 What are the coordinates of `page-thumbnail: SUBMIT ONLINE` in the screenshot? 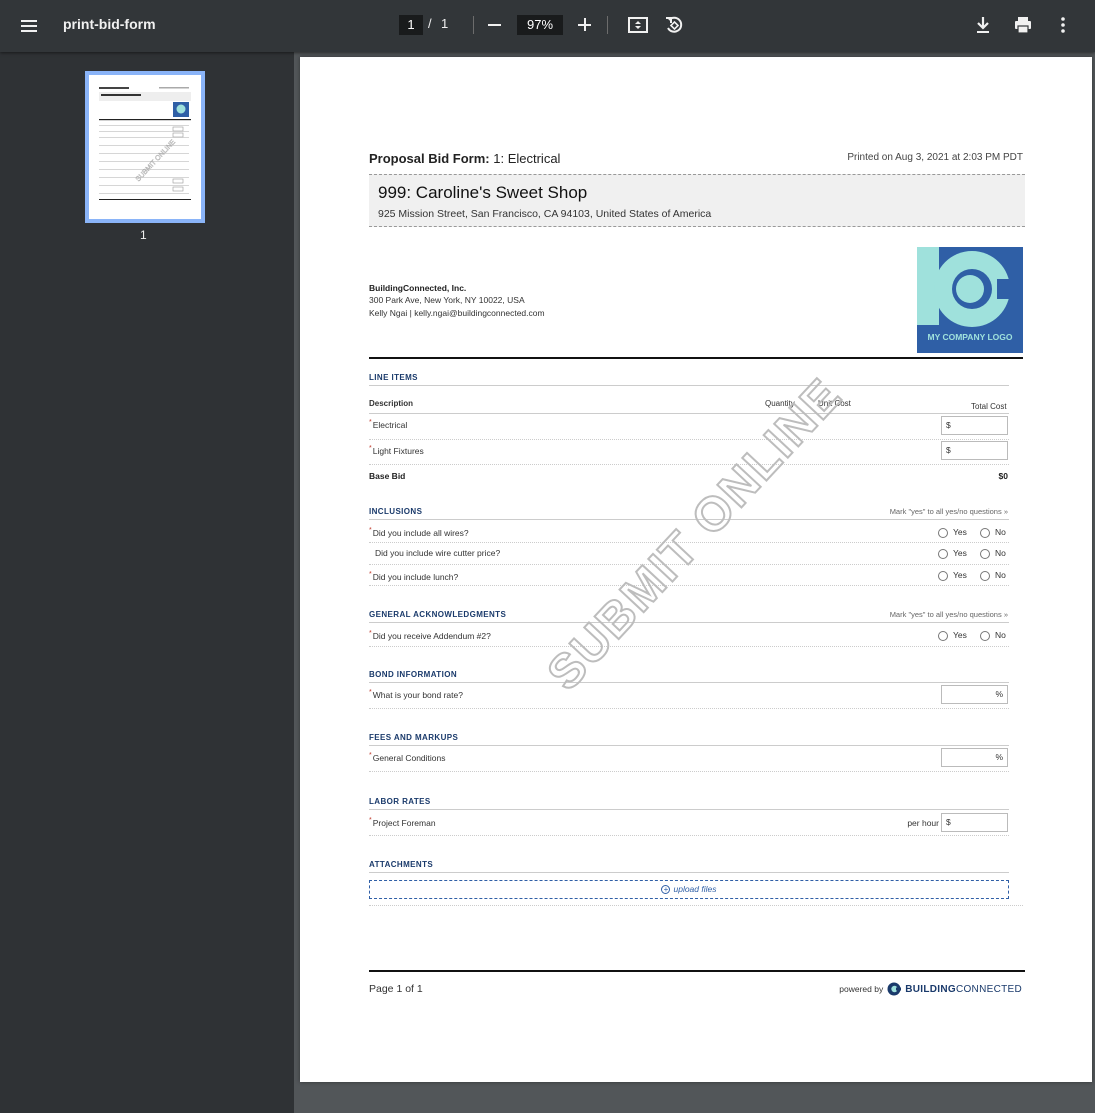 It's located at (145, 147).